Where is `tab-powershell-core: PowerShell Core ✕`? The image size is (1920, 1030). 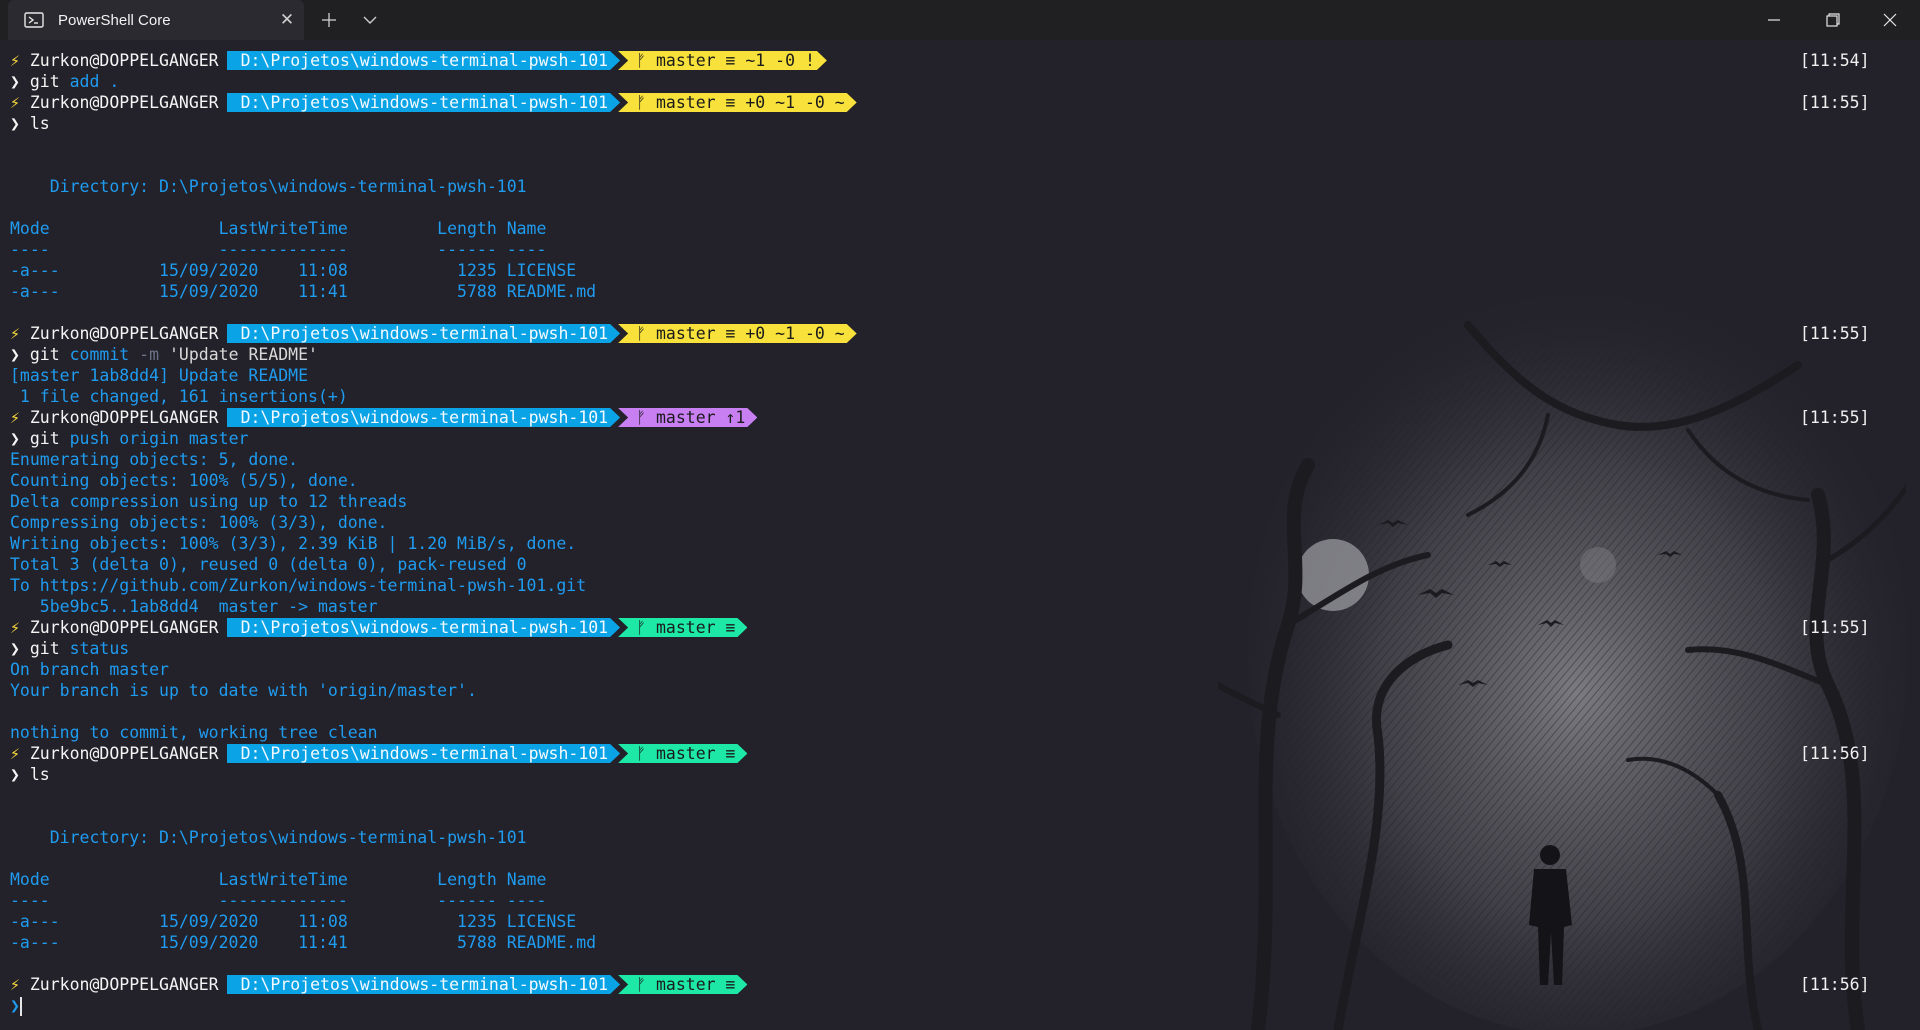
tab-powershell-core: PowerShell Core ✕ is located at coordinates (156, 20).